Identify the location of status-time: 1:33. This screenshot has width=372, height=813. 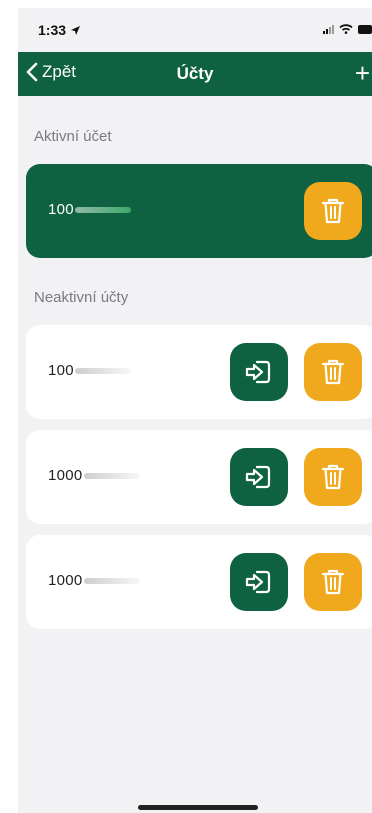
(59, 30).